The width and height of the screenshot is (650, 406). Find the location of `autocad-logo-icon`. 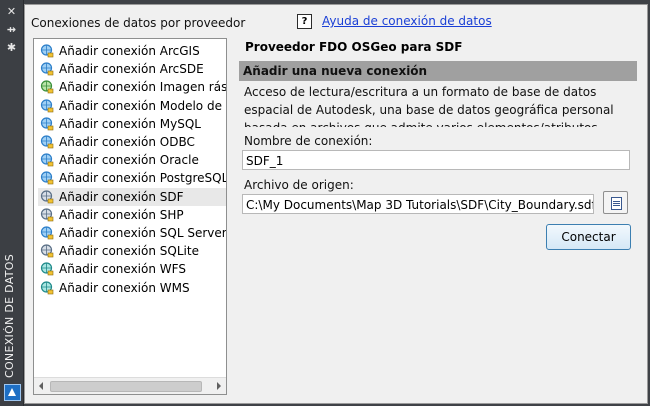

autocad-logo-icon is located at coordinates (12, 392).